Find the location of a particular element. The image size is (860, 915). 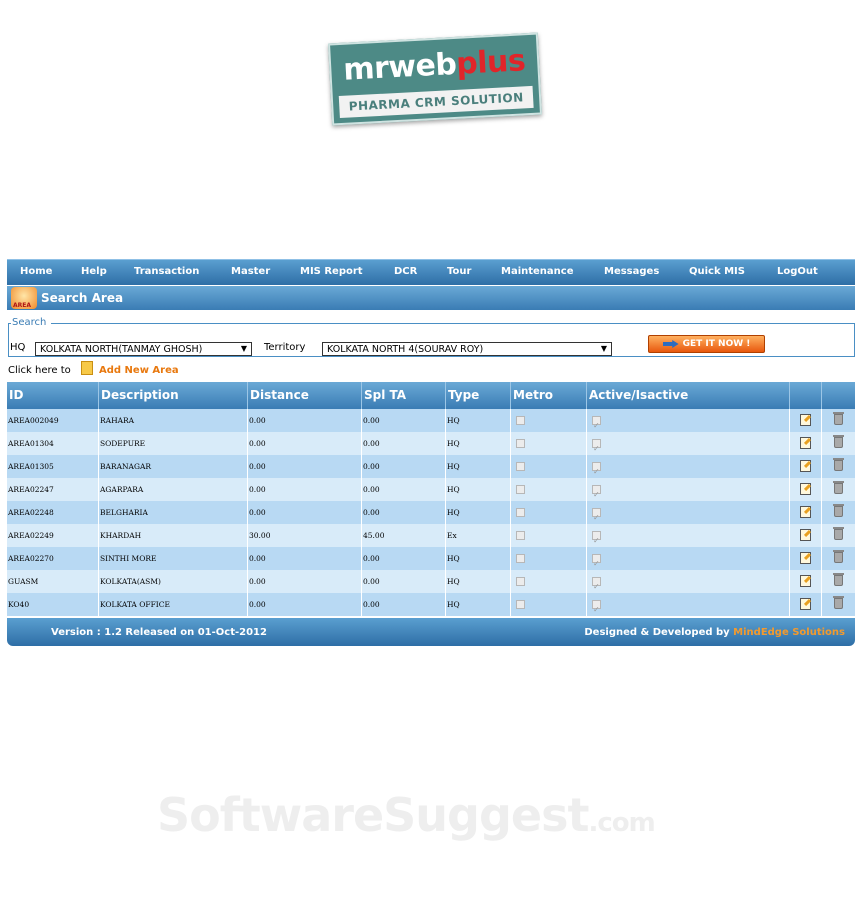

nav-mis-report: MIS Report is located at coordinates (331, 271).